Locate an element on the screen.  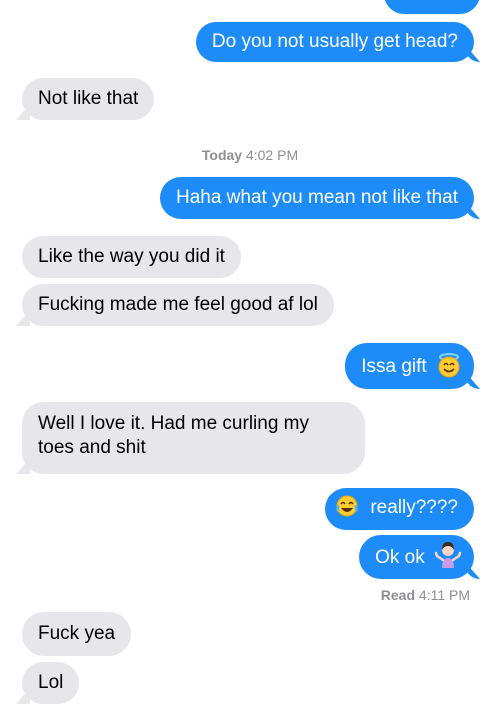
message-text: Do you not usually get head? is located at coordinates (334, 41).